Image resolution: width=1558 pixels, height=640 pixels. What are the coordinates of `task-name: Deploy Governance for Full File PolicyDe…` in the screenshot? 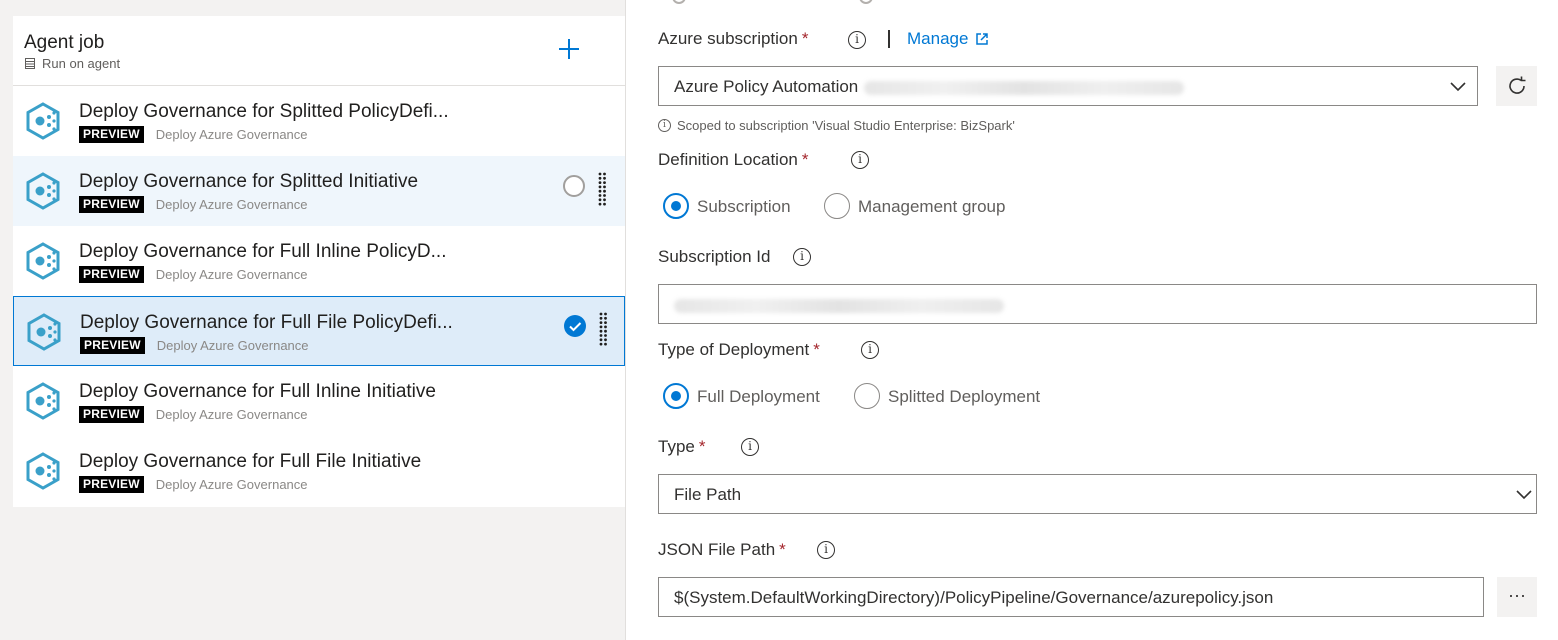 It's located at (266, 322).